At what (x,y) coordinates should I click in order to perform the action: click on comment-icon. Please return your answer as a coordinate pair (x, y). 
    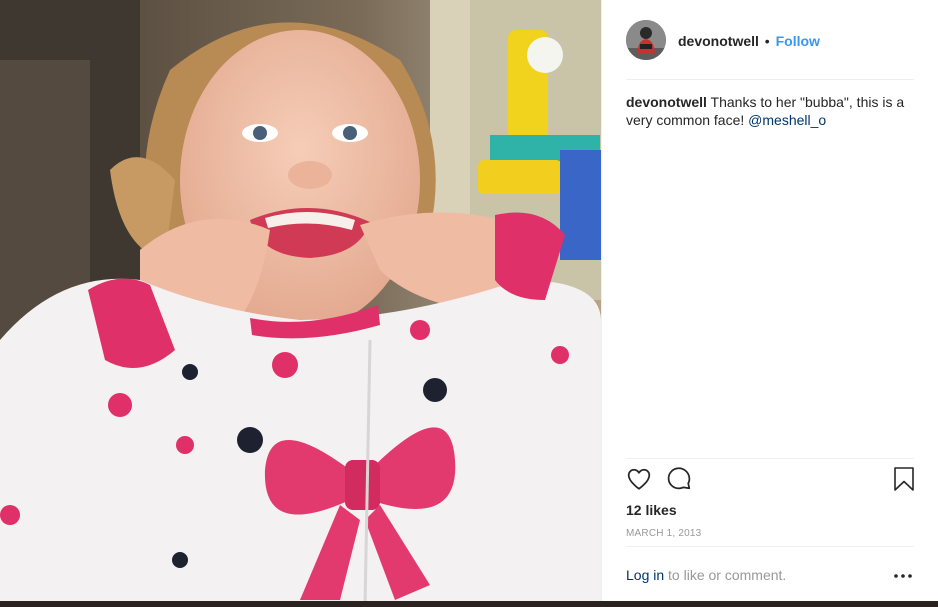
    Looking at the image, I should click on (679, 478).